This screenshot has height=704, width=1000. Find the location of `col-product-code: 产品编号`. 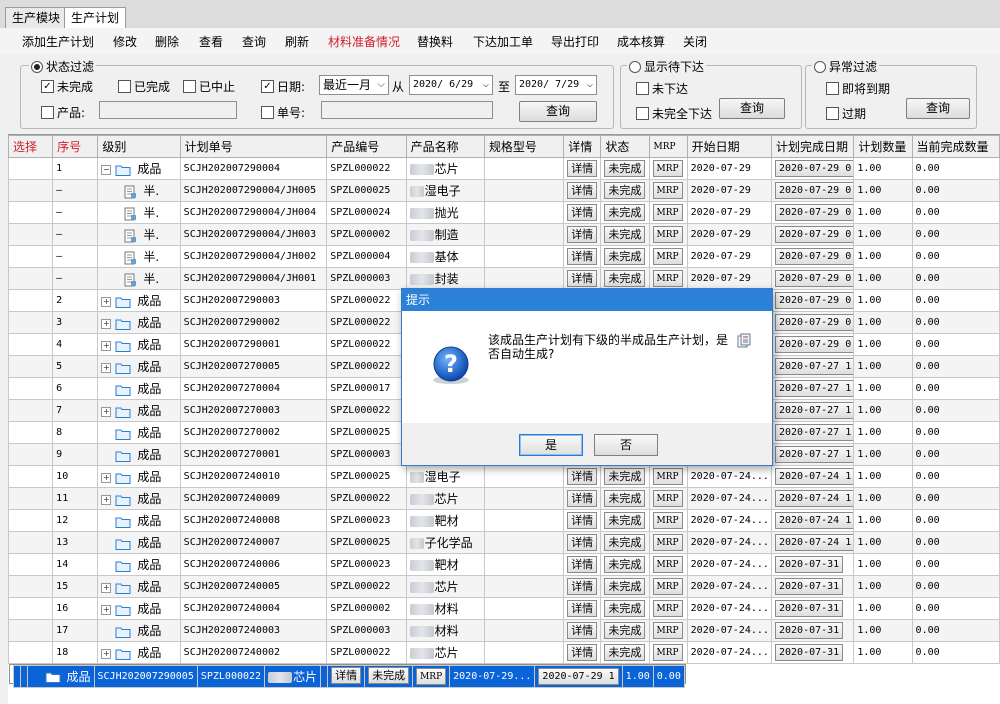

col-product-code: 产品编号 is located at coordinates (366, 146).